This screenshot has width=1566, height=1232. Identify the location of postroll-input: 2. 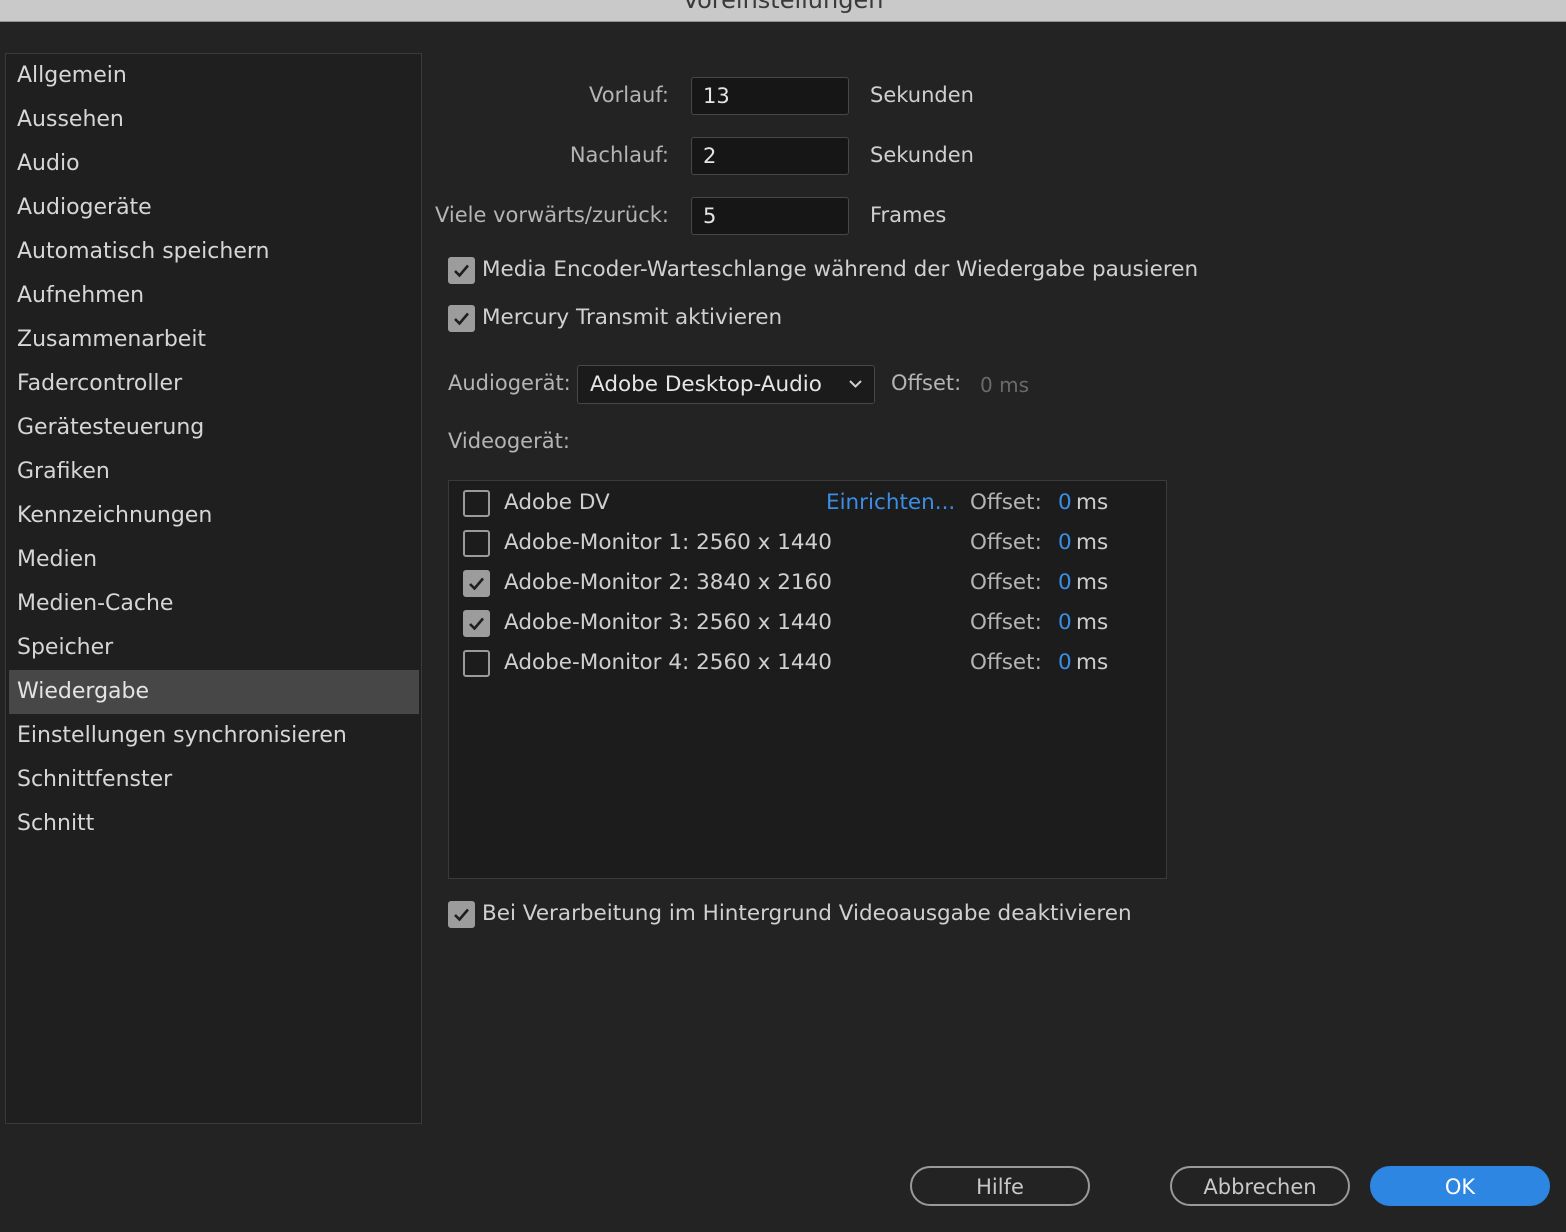
(770, 156).